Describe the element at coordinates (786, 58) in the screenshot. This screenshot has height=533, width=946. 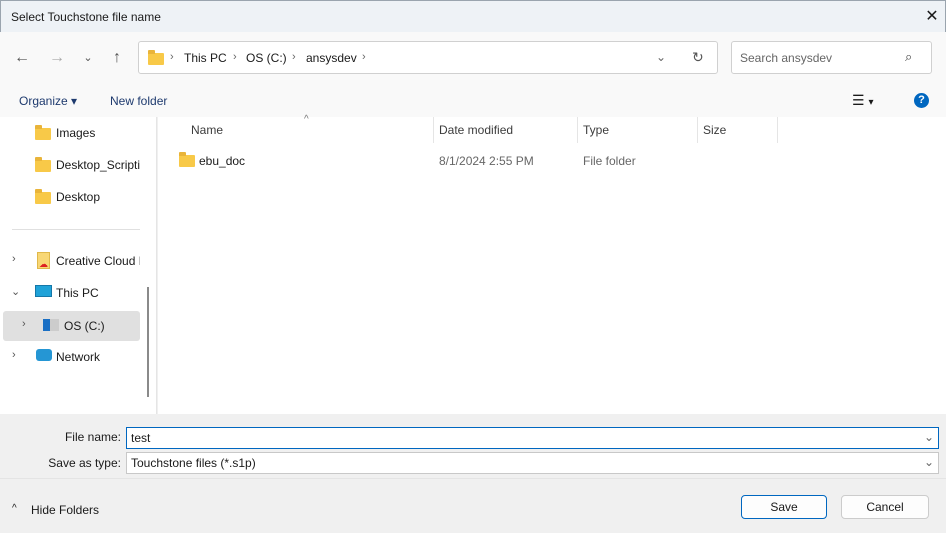
I see `search-input: Search ansysdev` at that location.